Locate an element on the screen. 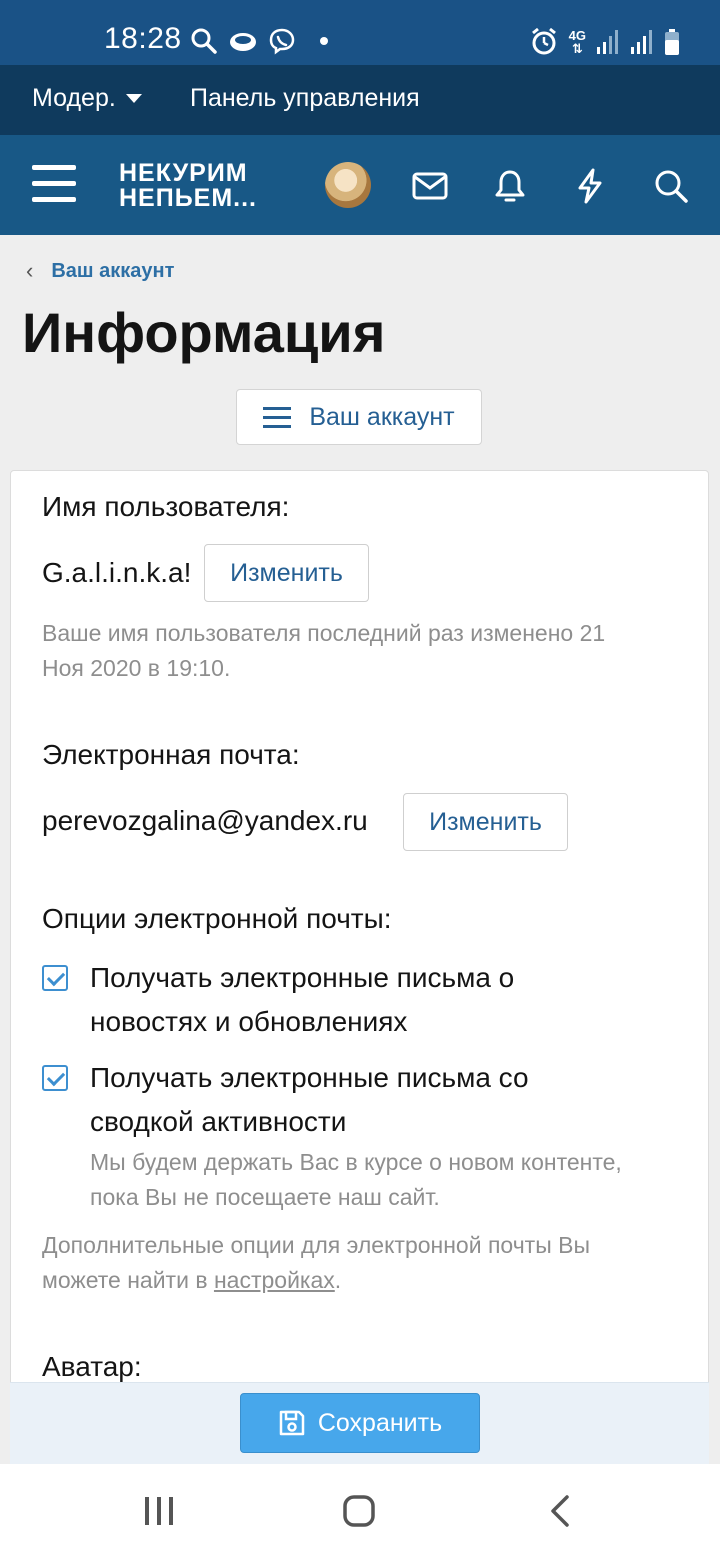  back-icon is located at coordinates (560, 1511).